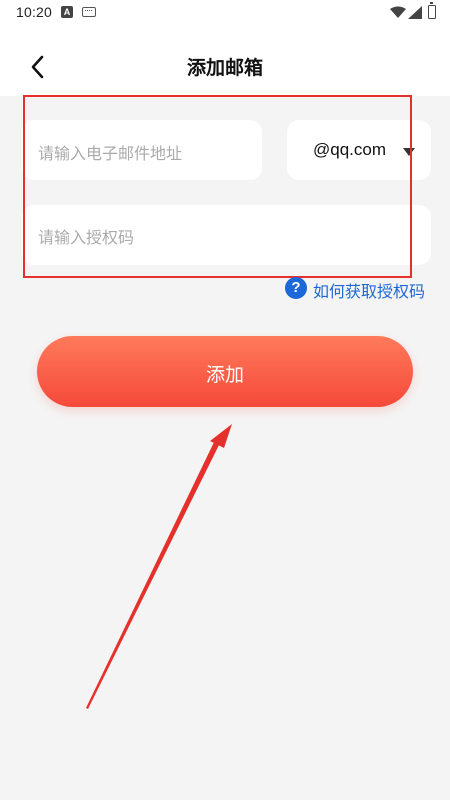 This screenshot has height=800, width=450. Describe the element at coordinates (369, 292) in the screenshot. I see `help-link-text: 如何获取授权码` at that location.